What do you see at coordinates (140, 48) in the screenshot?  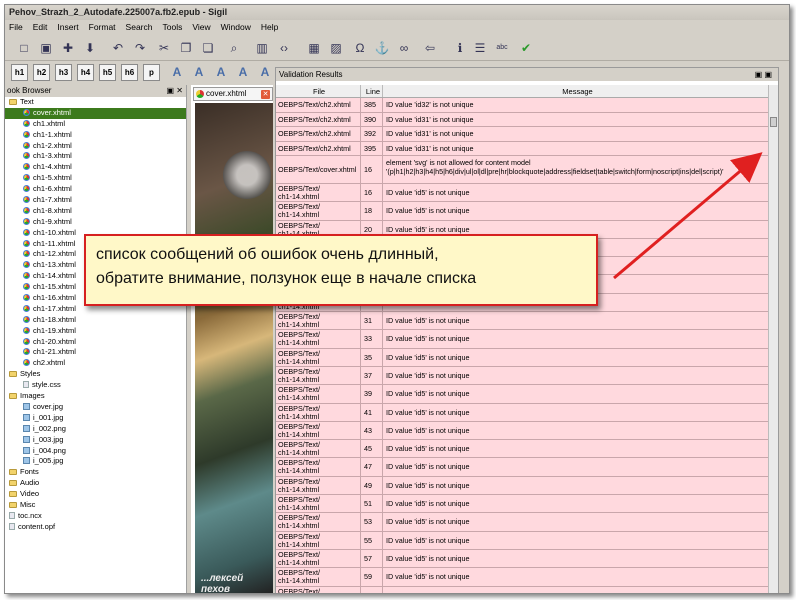 I see `redo-icon: ↷` at bounding box center [140, 48].